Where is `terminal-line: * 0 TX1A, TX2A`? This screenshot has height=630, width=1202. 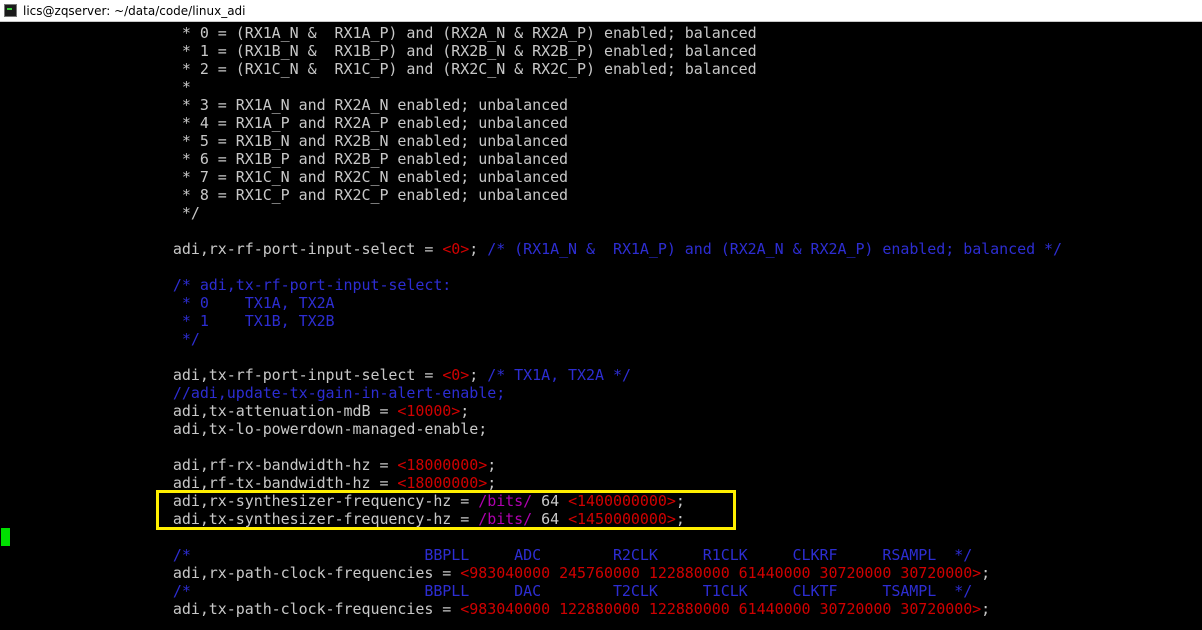 terminal-line: * 0 TX1A, TX2A is located at coordinates (227, 303).